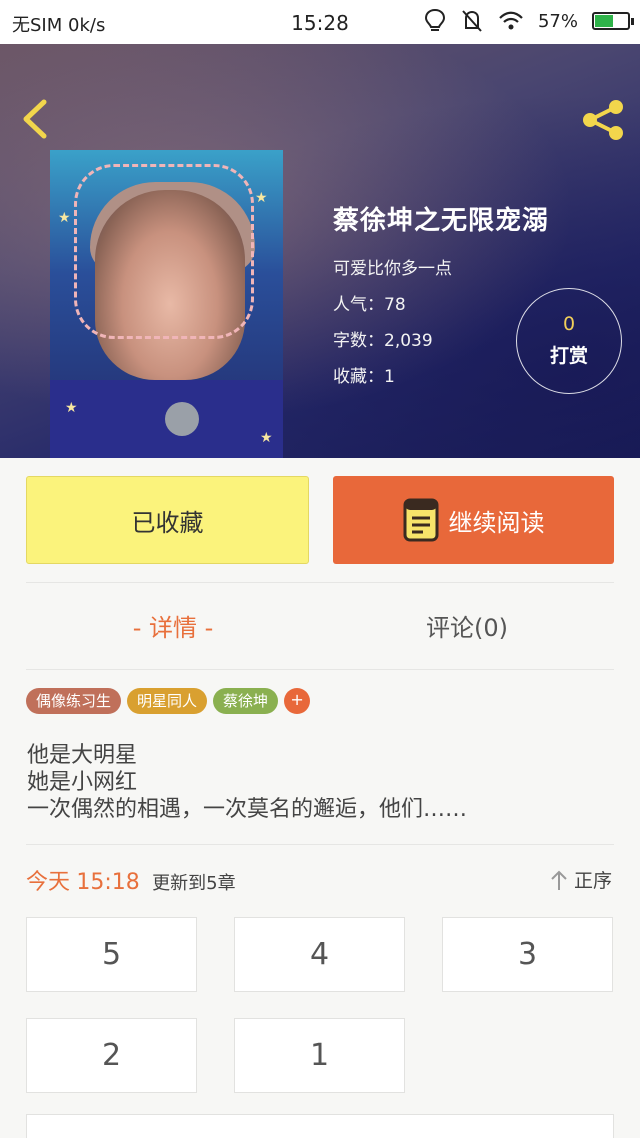 The width and height of the screenshot is (640, 1138). I want to click on tip-button: 0 打赏, so click(569, 341).